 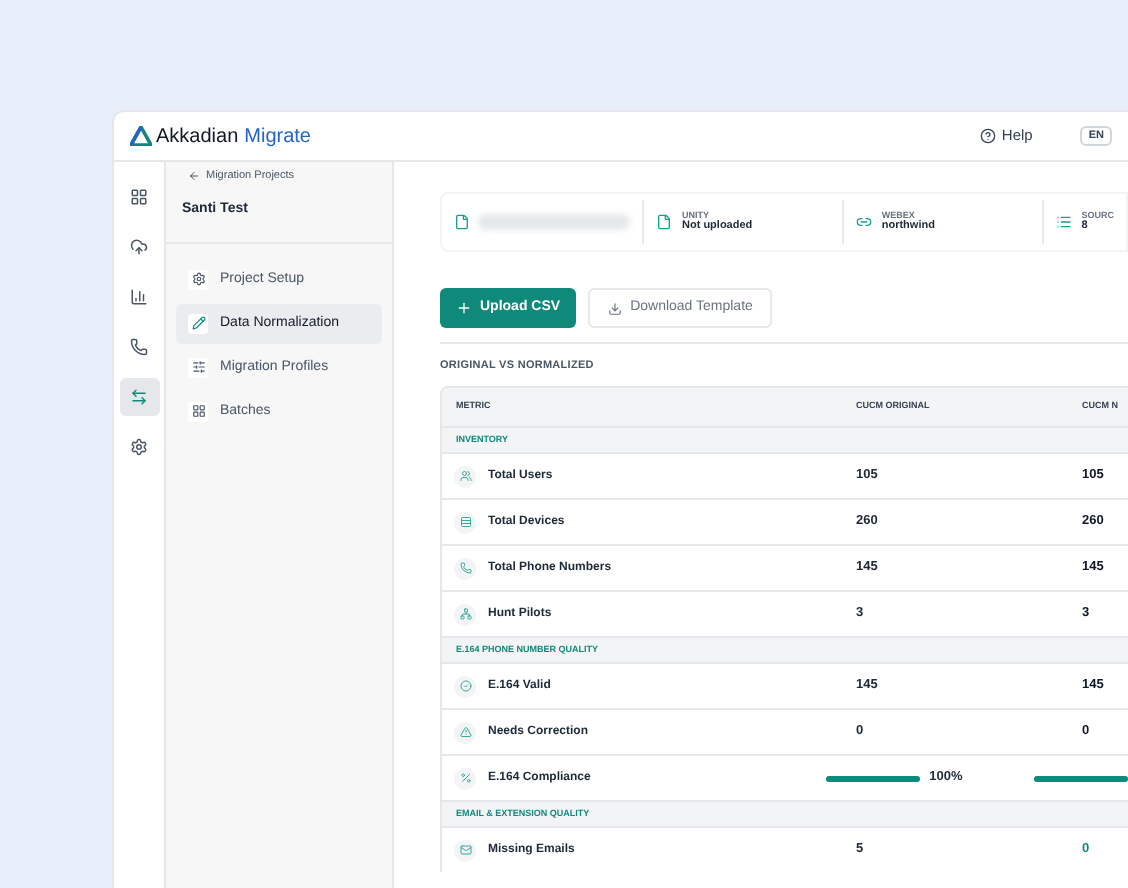 What do you see at coordinates (987, 136) in the screenshot?
I see `help-icon` at bounding box center [987, 136].